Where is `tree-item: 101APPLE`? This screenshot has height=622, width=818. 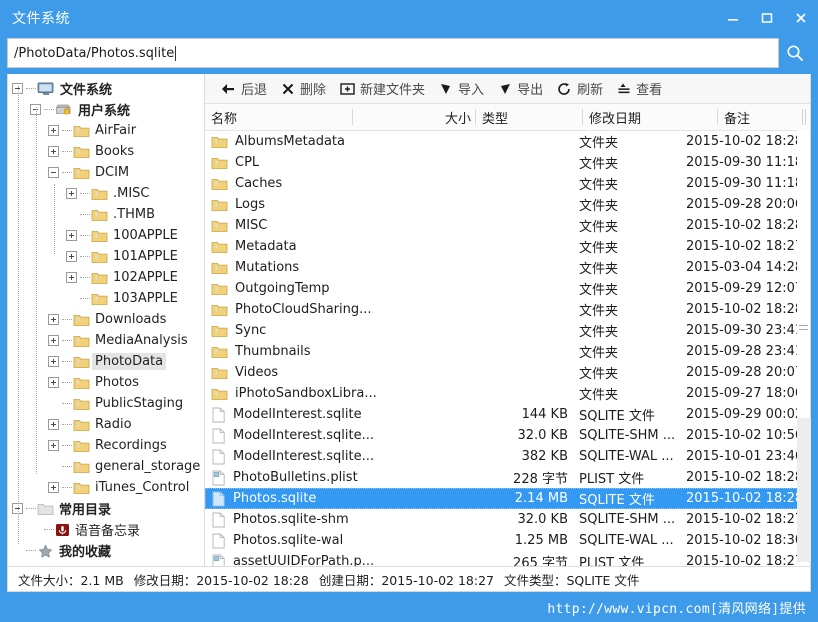 tree-item: 101APPLE is located at coordinates (106, 256).